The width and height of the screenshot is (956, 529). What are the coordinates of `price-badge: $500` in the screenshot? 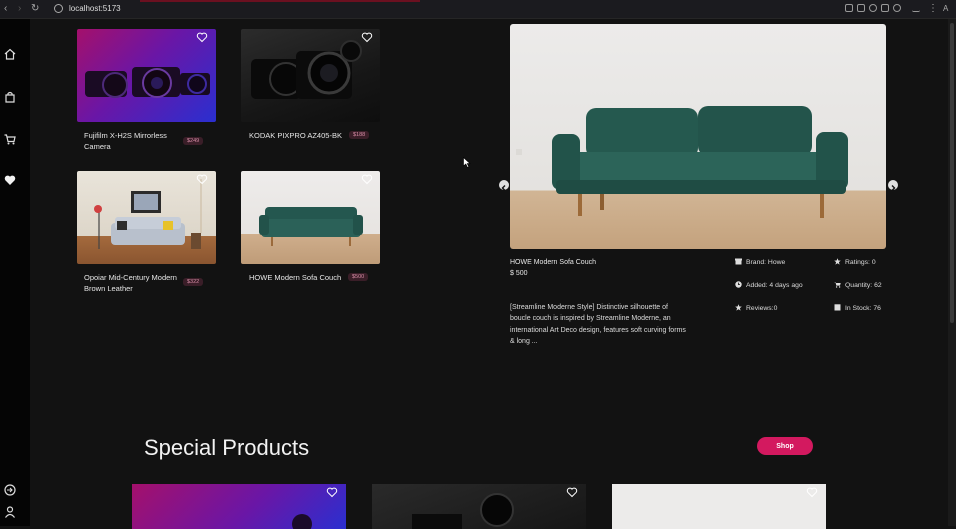 It's located at (358, 277).